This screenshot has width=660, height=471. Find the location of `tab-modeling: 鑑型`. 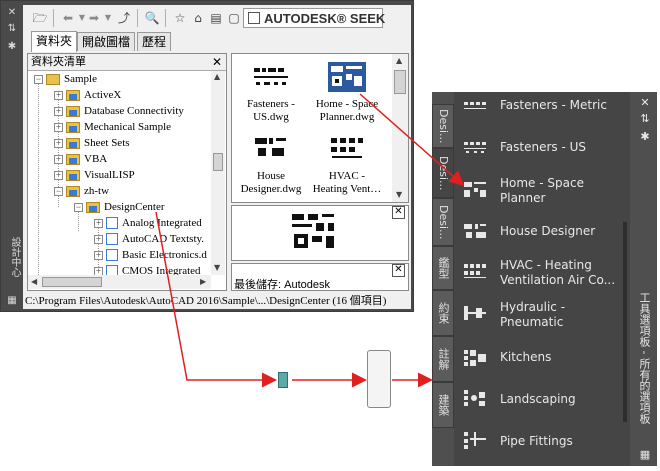

tab-modeling: 鑑型 is located at coordinates (443, 268).